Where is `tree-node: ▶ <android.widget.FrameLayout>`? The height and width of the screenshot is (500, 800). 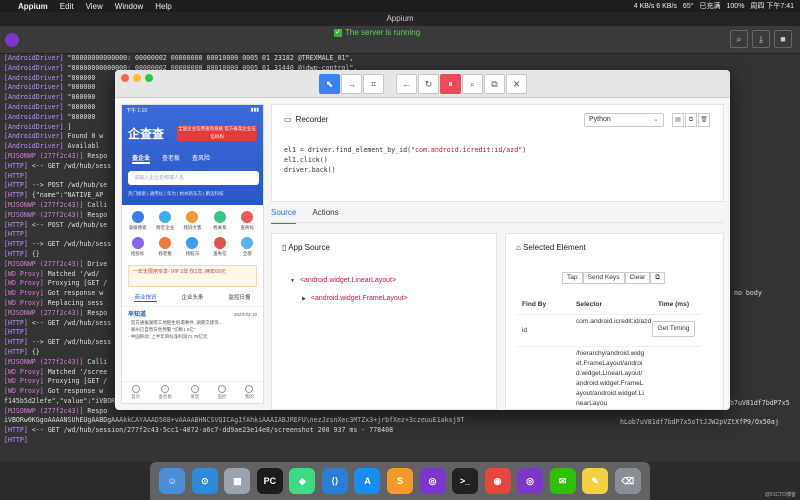
tree-node: ▶ <android.widget.FrameLayout> is located at coordinates (349, 299).